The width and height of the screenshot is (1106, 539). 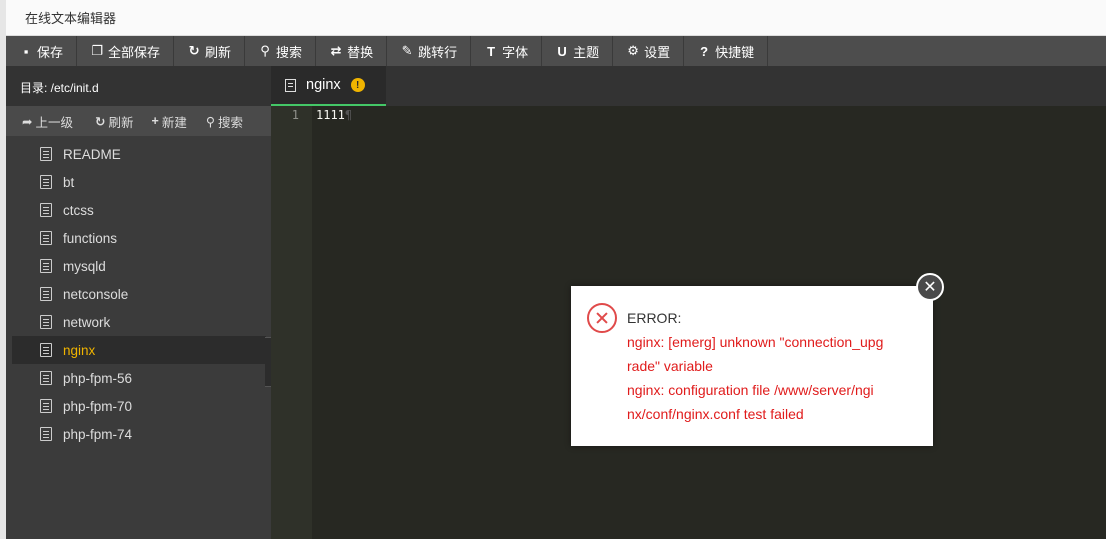 I want to click on font-button: T 字体, so click(x=507, y=51).